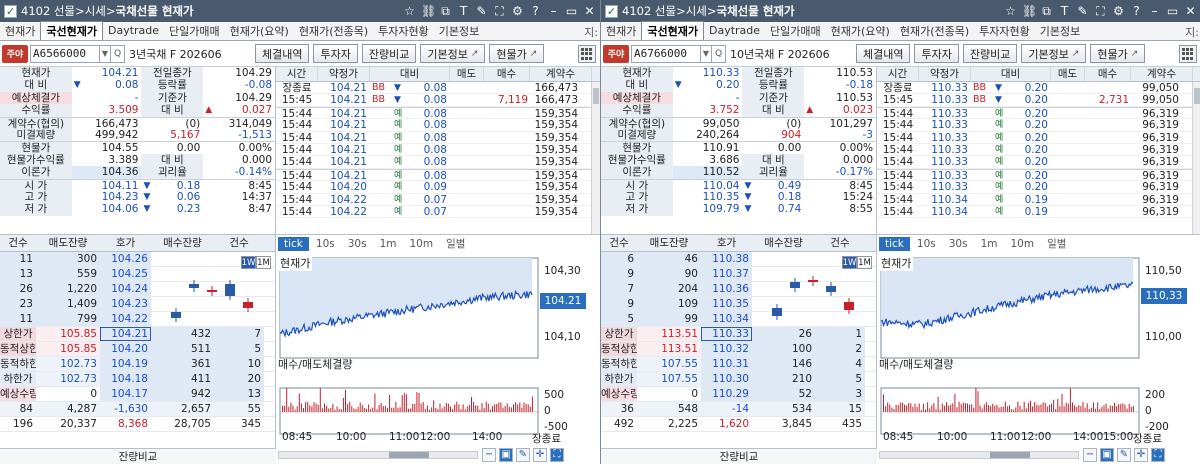 The width and height of the screenshot is (1200, 464). Describe the element at coordinates (65, 53) in the screenshot. I see `code-input: A6566000` at that location.